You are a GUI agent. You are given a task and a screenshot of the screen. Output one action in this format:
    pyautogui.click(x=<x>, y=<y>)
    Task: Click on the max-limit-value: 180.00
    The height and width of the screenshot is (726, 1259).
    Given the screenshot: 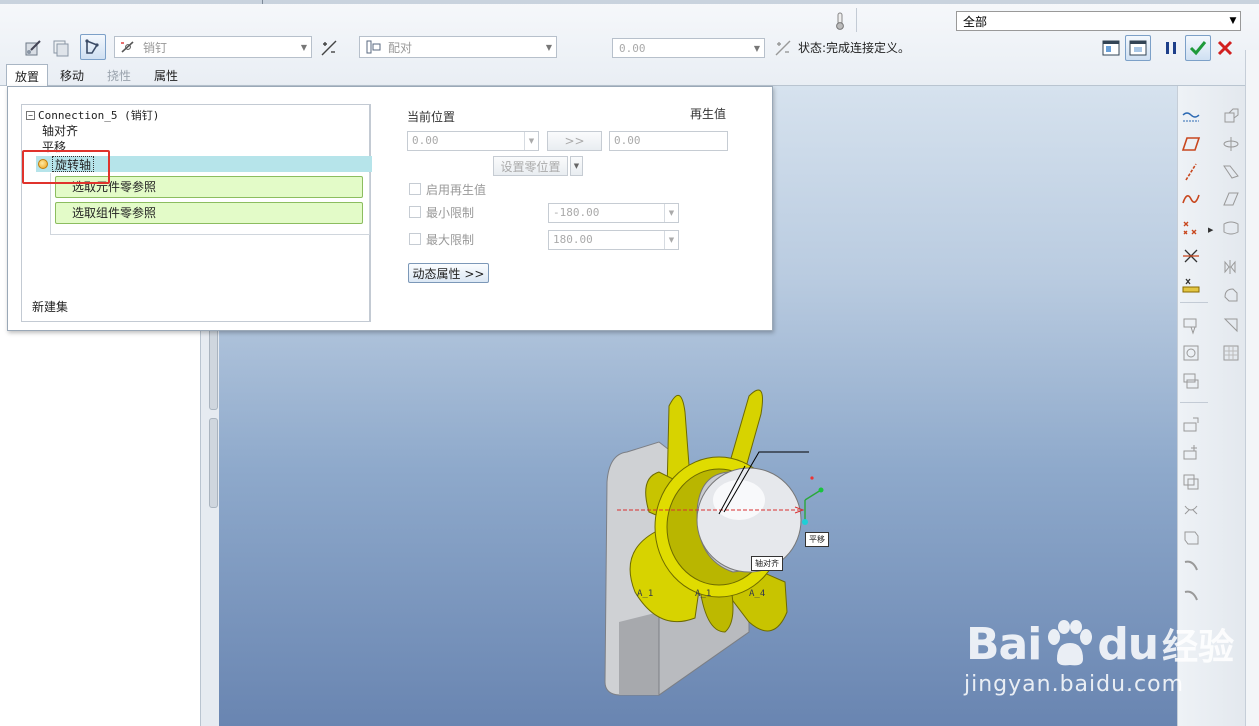 What is the action you would take?
    pyautogui.click(x=573, y=239)
    